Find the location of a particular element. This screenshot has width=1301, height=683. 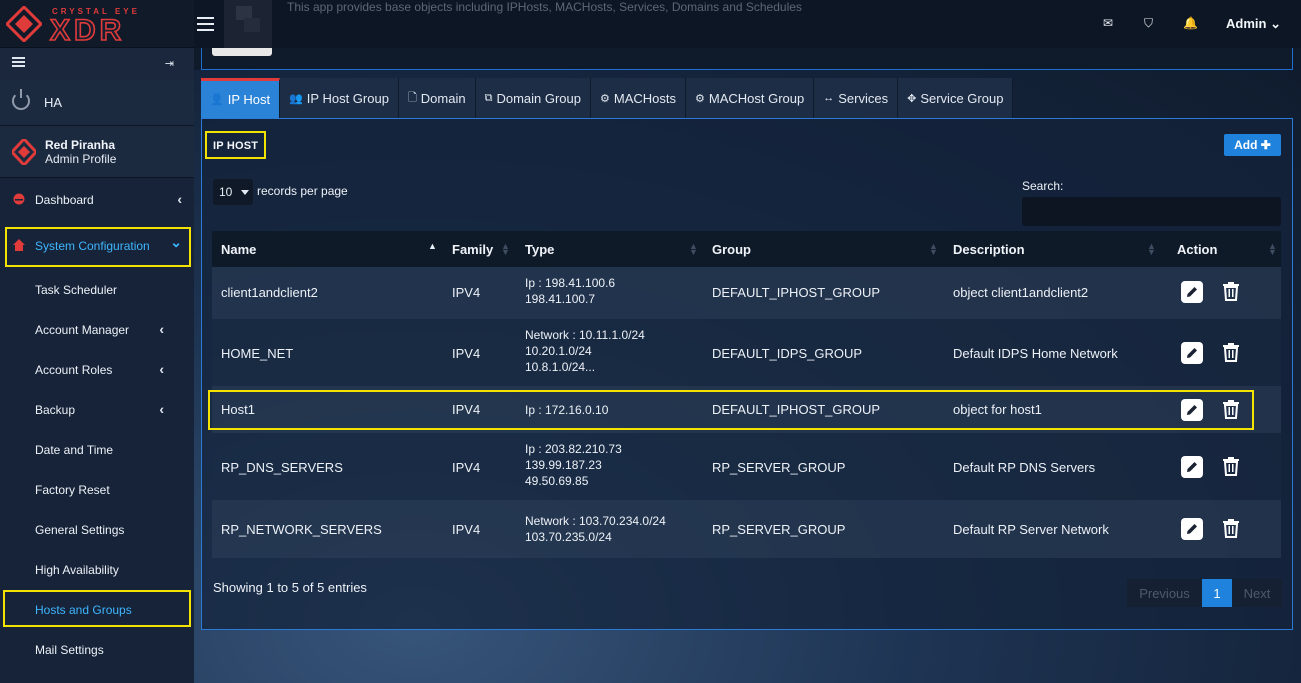

sidebar-item-system-configuration: System Configuration ⌄ is located at coordinates (97, 246).